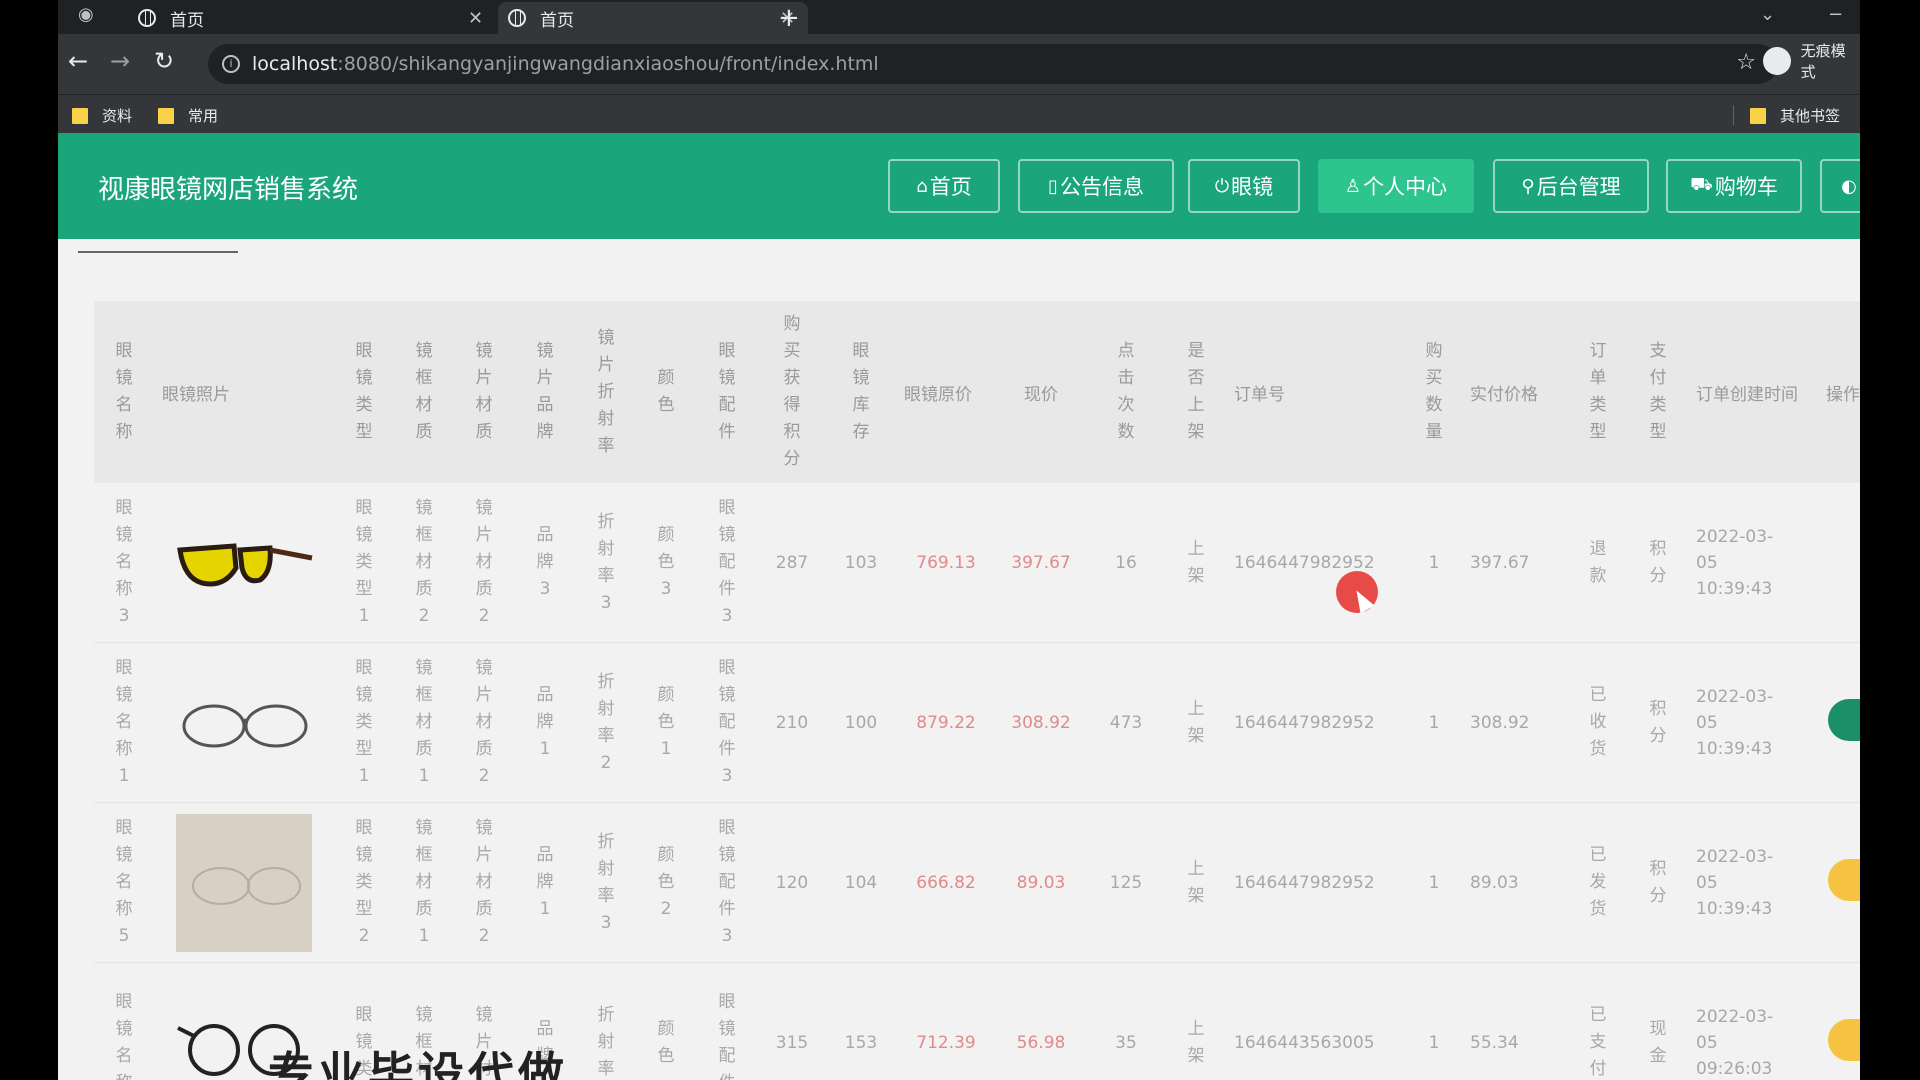 The height and width of the screenshot is (1080, 1920). Describe the element at coordinates (1735, 882) in the screenshot. I see `cell-text: 2022-03-05 10:39:43` at that location.